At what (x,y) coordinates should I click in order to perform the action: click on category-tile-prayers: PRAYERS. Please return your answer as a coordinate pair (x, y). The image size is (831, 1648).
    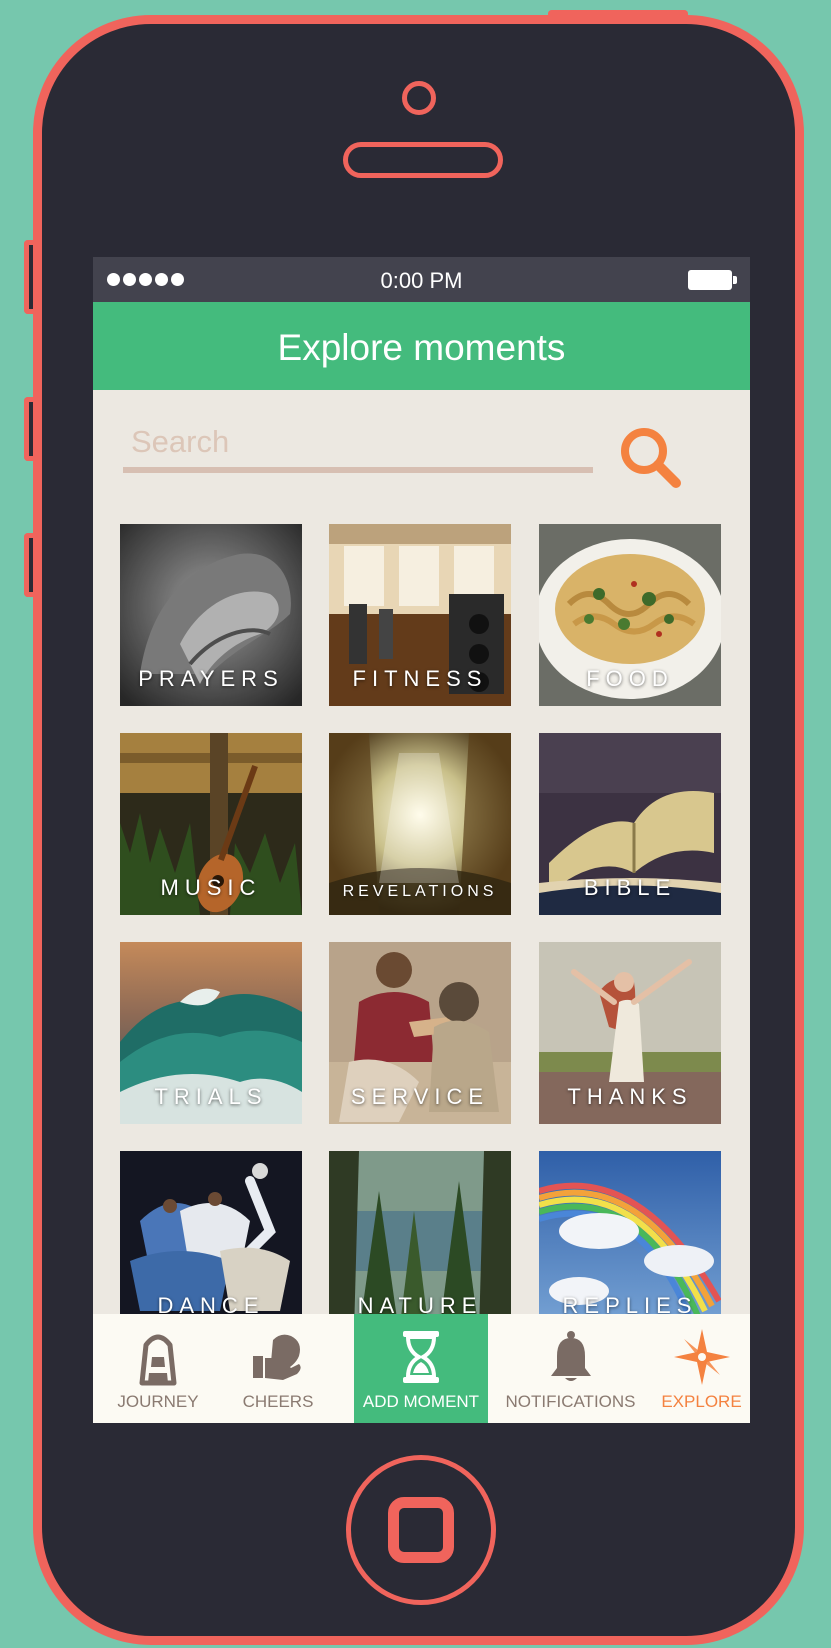
    Looking at the image, I should click on (211, 615).